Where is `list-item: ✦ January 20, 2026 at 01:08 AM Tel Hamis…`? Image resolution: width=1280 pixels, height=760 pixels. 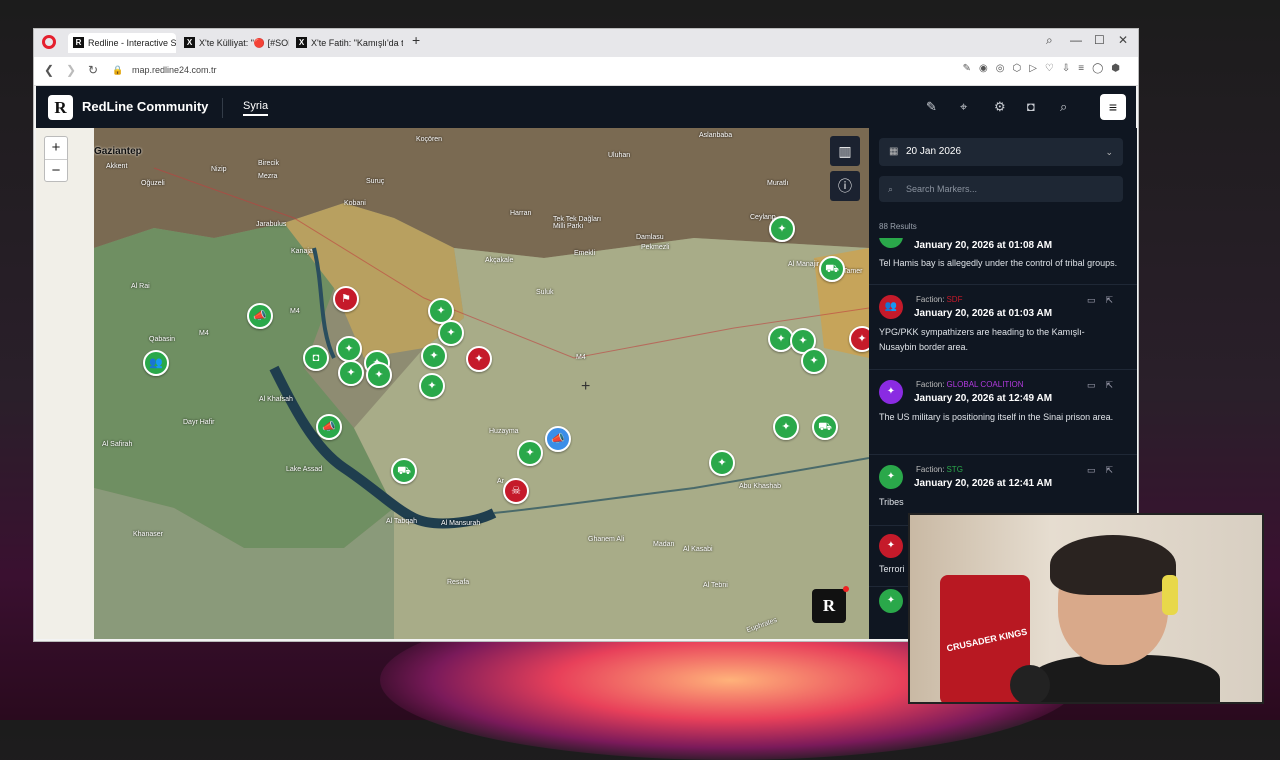 list-item: ✦ January 20, 2026 at 01:08 AM Tel Hamis… is located at coordinates (1003, 261).